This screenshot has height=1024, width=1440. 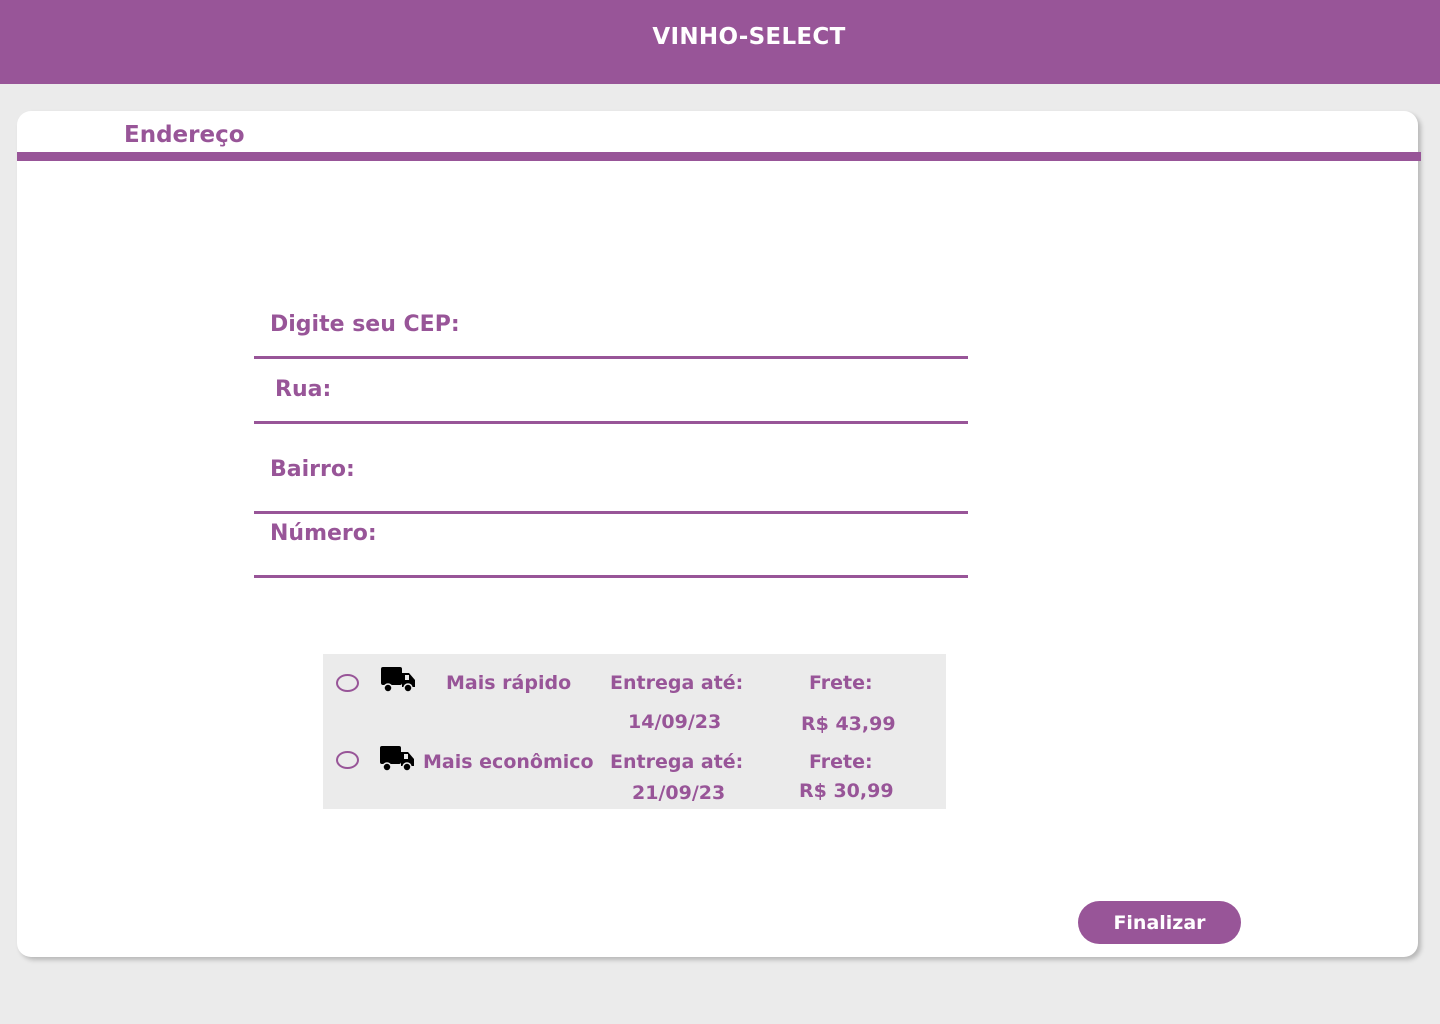 I want to click on cep-label: Digite seu CEP:, so click(x=365, y=324).